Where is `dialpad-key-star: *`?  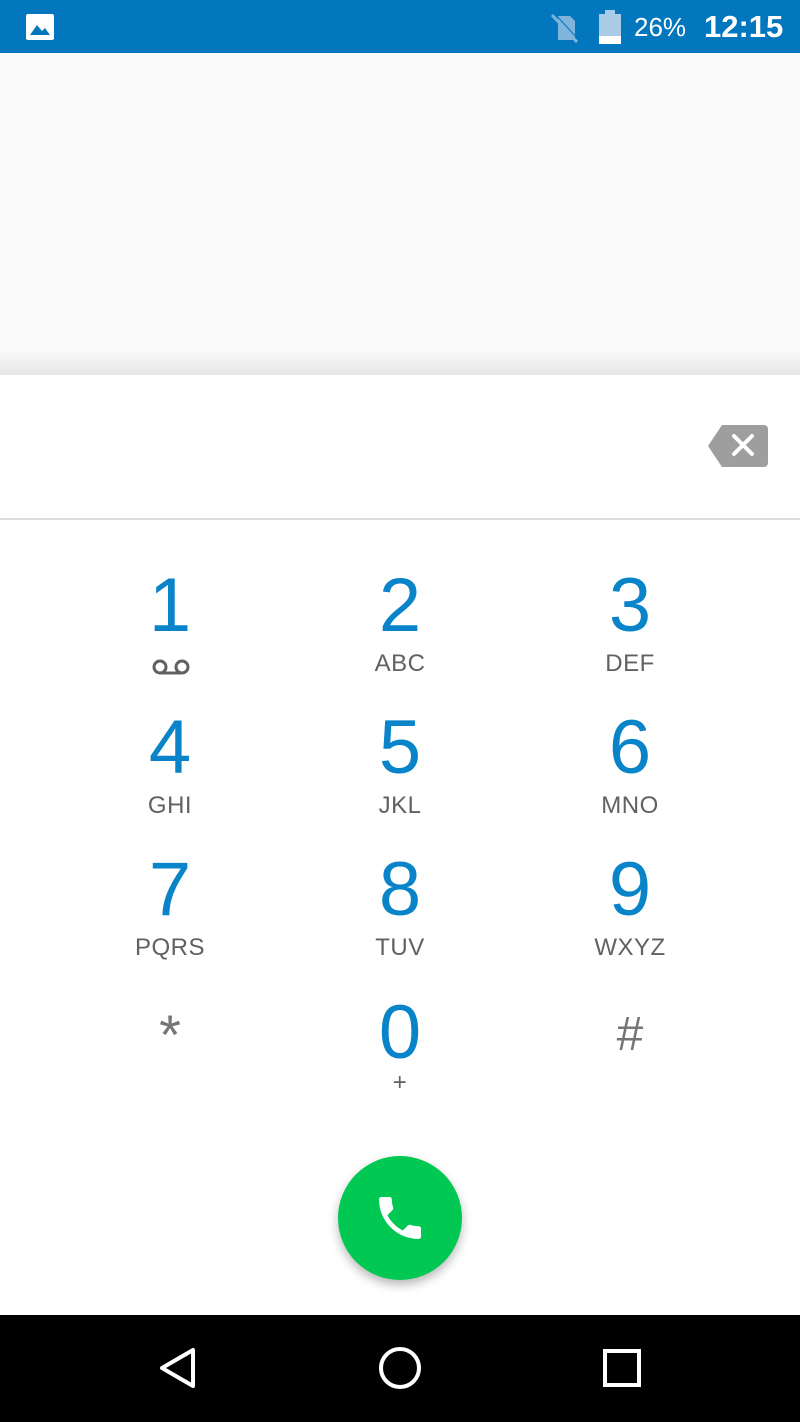
dialpad-key-star: * is located at coordinates (170, 1050).